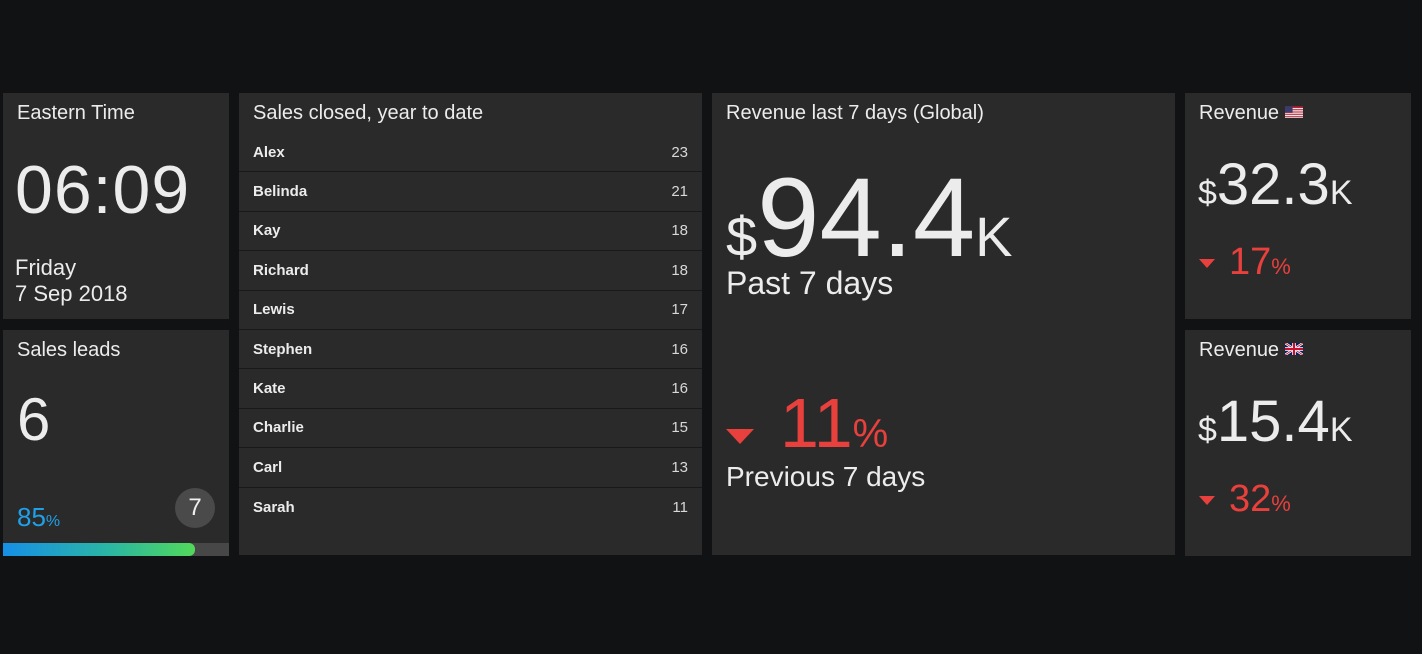 The width and height of the screenshot is (1422, 654). What do you see at coordinates (283, 349) in the screenshot?
I see `leaderboard-name: Stephen` at bounding box center [283, 349].